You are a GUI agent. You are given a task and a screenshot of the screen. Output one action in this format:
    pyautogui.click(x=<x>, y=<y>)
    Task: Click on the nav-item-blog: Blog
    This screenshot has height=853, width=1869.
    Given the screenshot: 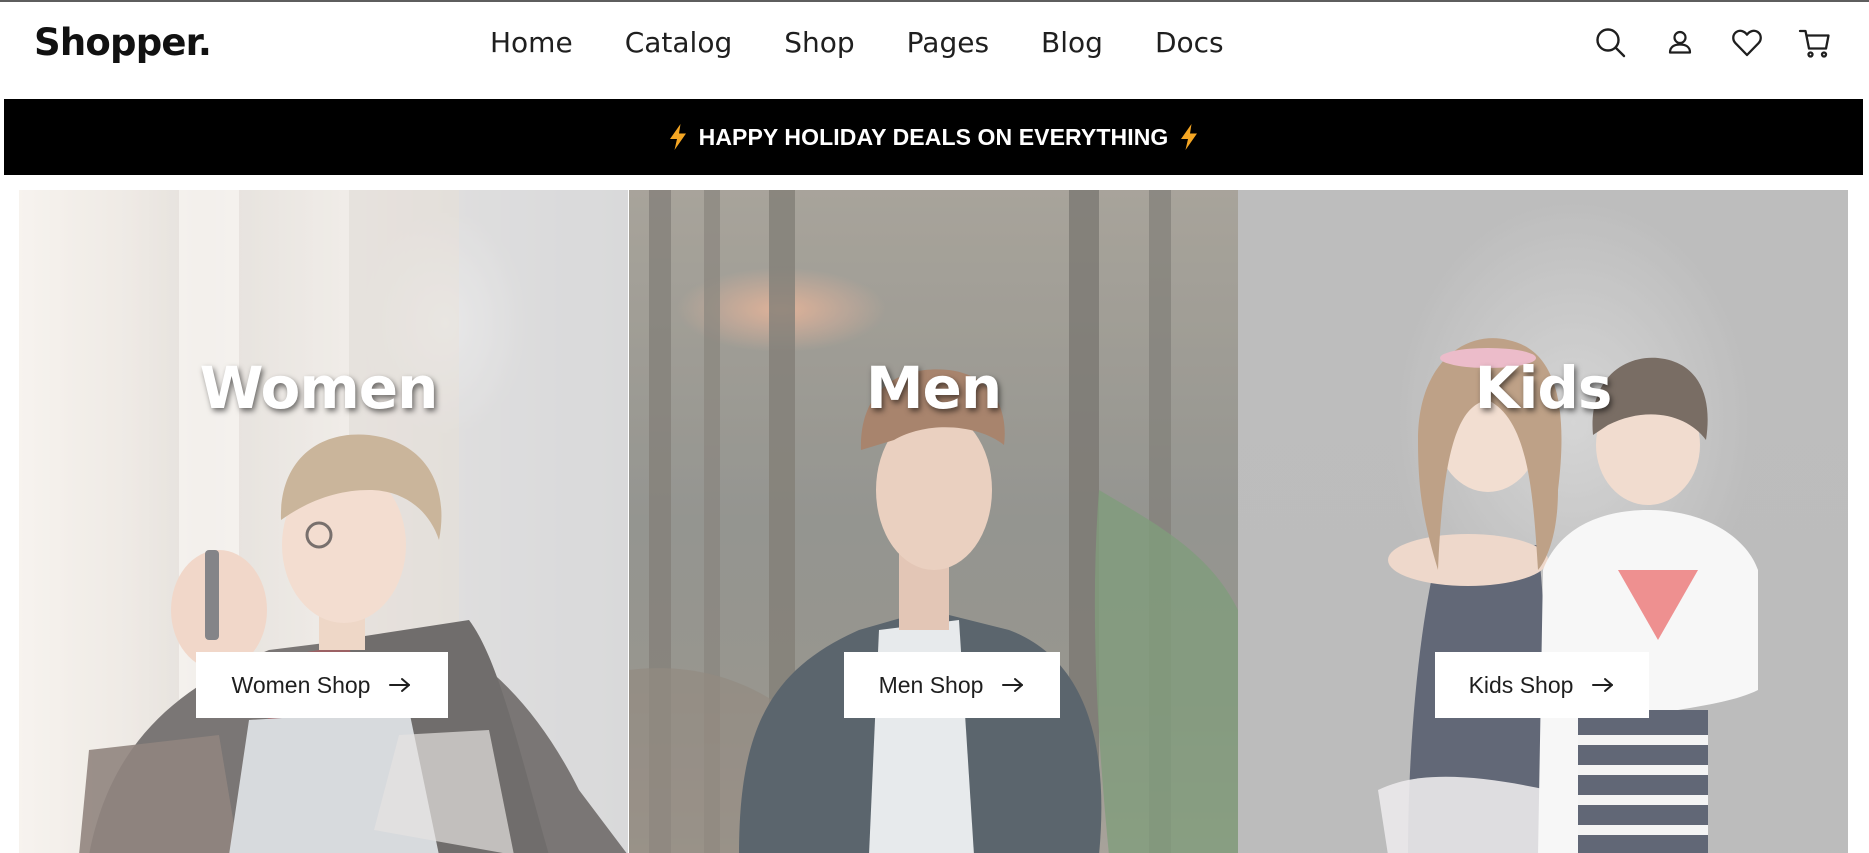 What is the action you would take?
    pyautogui.click(x=1072, y=43)
    